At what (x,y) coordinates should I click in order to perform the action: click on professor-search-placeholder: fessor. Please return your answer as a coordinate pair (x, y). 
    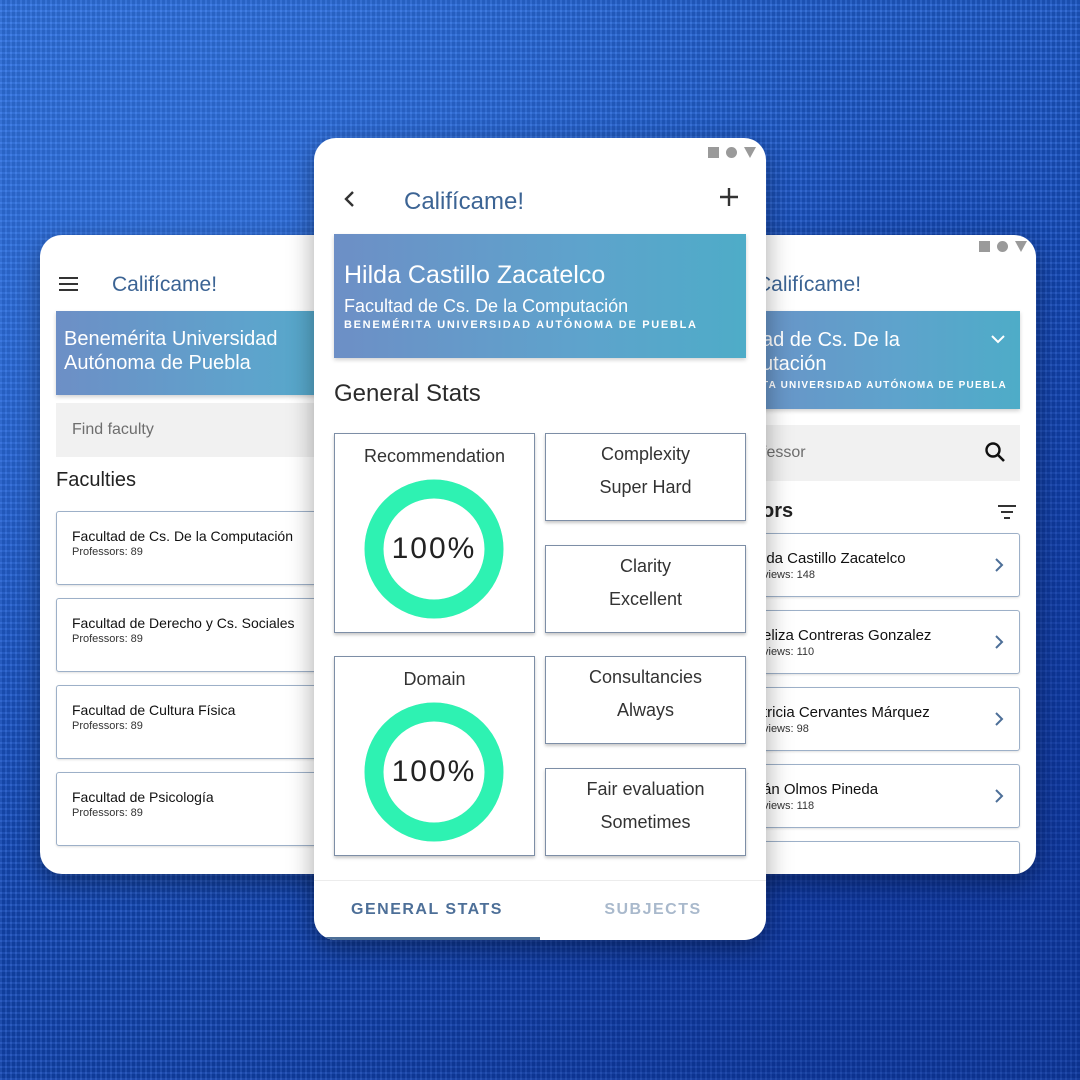
    Looking at the image, I should click on (784, 452).